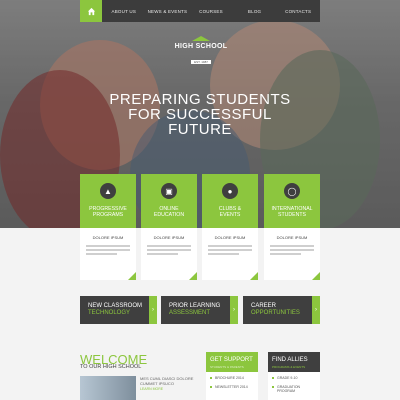 This screenshot has width=400, height=400. What do you see at coordinates (201, 38) in the screenshot?
I see `graduation-cap-icon` at bounding box center [201, 38].